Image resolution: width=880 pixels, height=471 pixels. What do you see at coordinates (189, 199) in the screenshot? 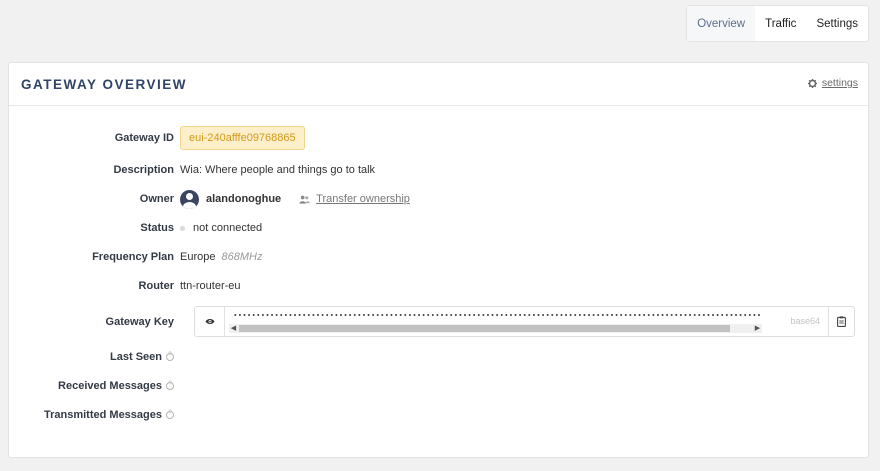
I see `avatar` at bounding box center [189, 199].